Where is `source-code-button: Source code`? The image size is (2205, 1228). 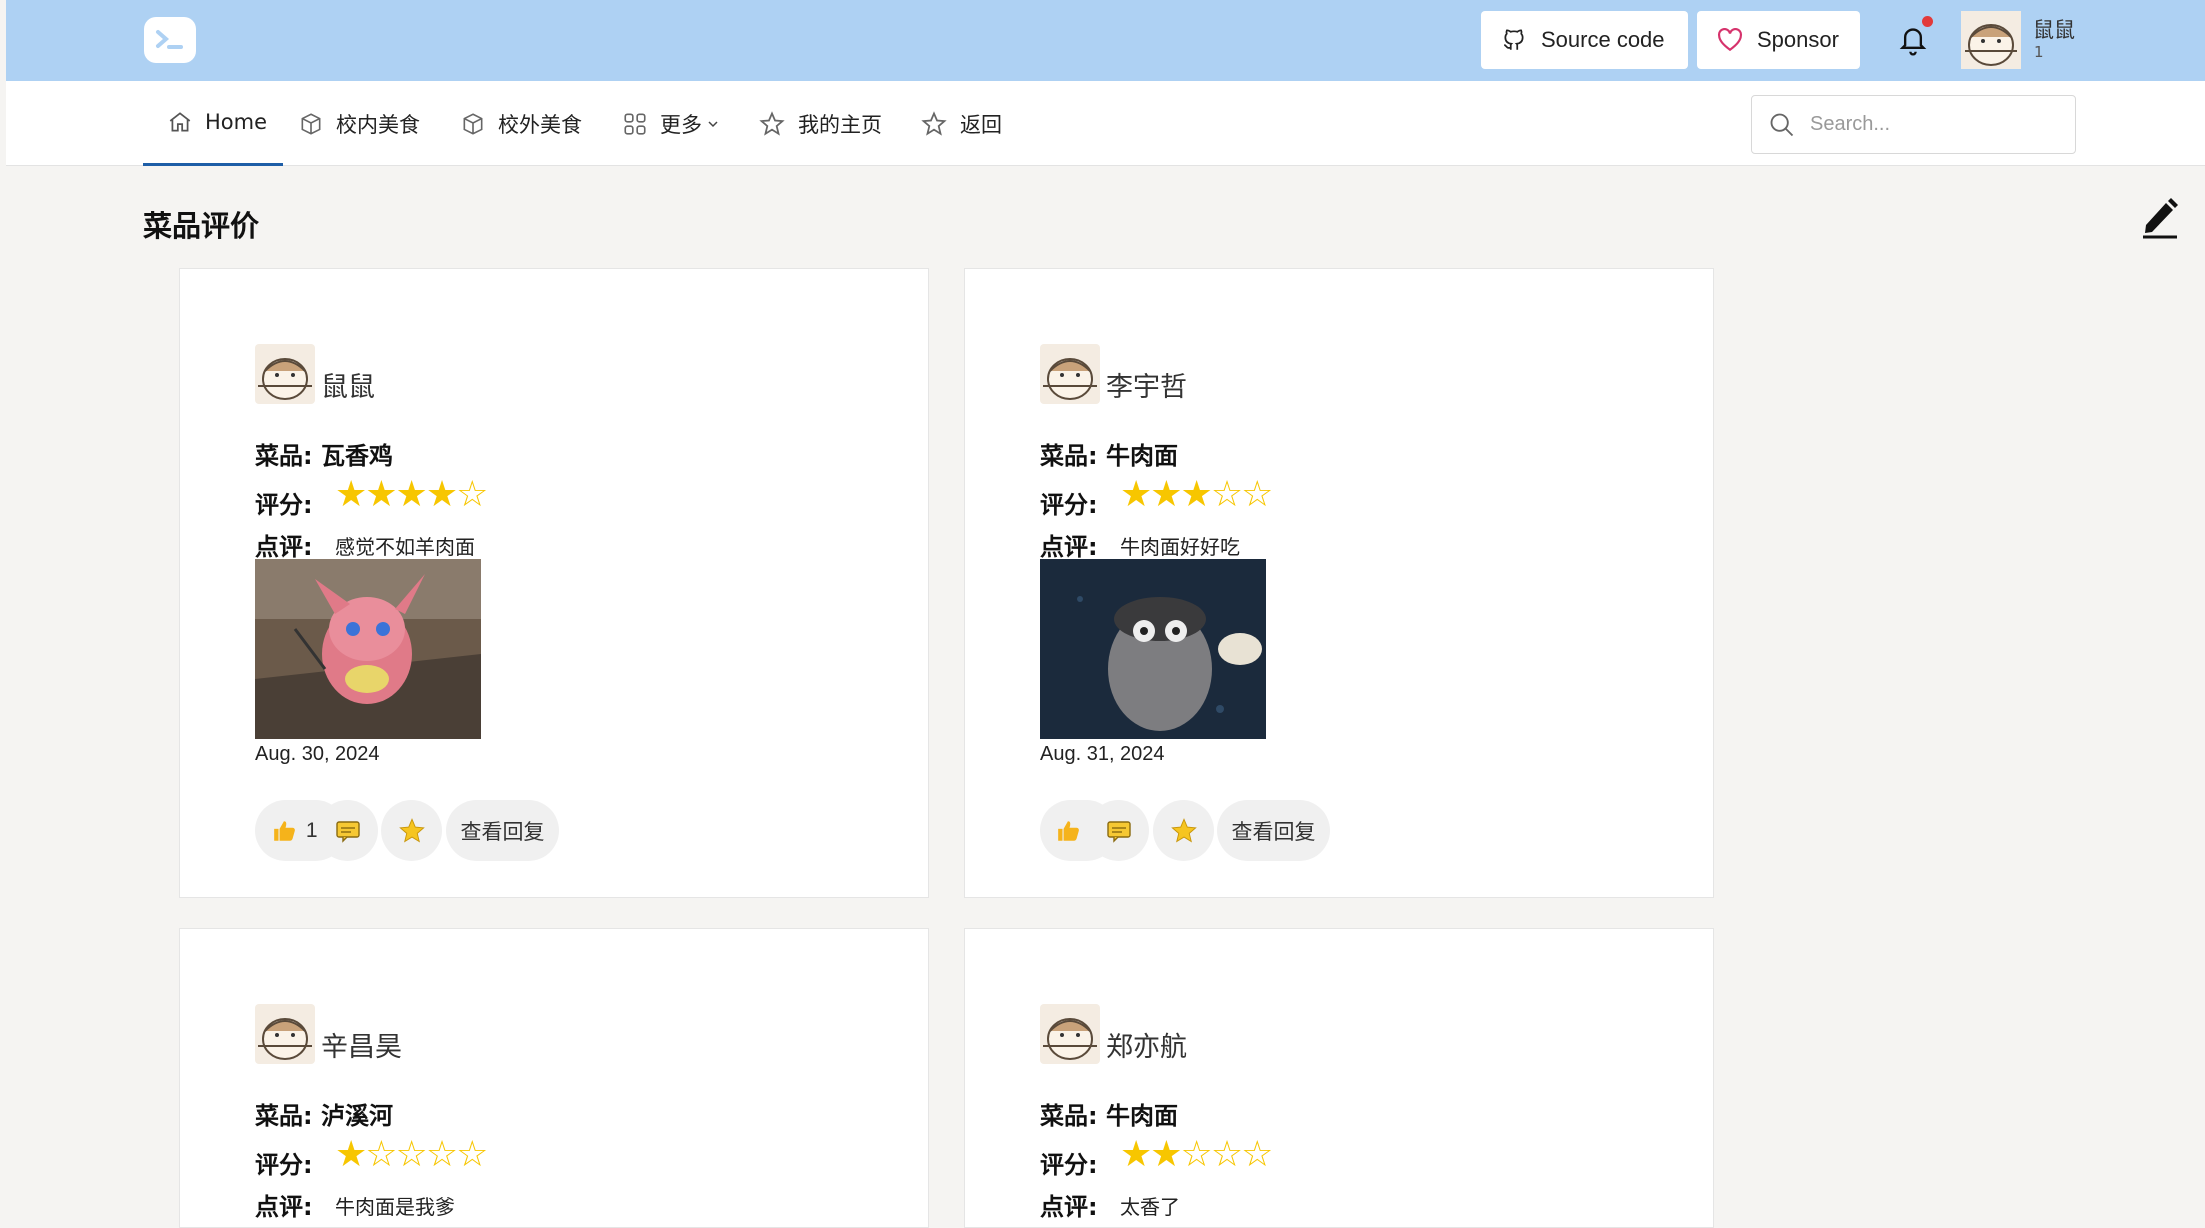 source-code-button: Source code is located at coordinates (1584, 40).